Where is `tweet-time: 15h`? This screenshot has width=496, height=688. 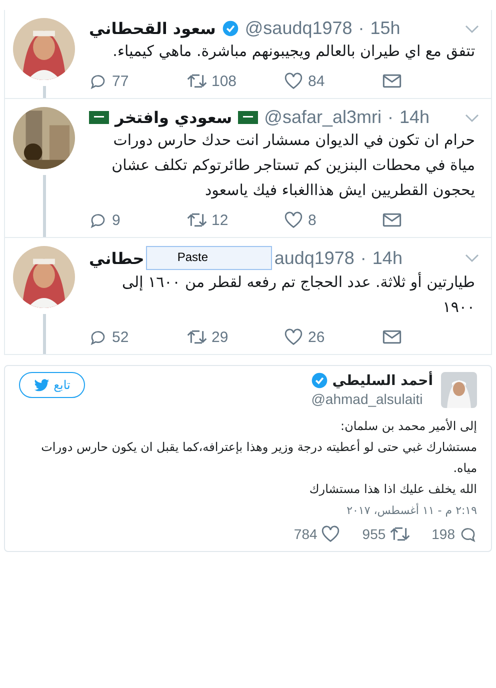 tweet-time: 15h is located at coordinates (385, 28).